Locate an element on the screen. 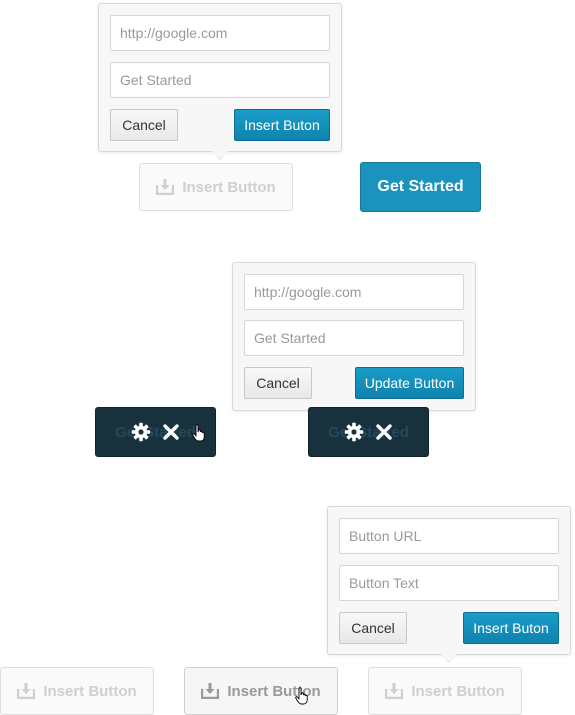 This screenshot has width=575, height=715. insert-button-placeholder-hover: Insert Button is located at coordinates (261, 691).